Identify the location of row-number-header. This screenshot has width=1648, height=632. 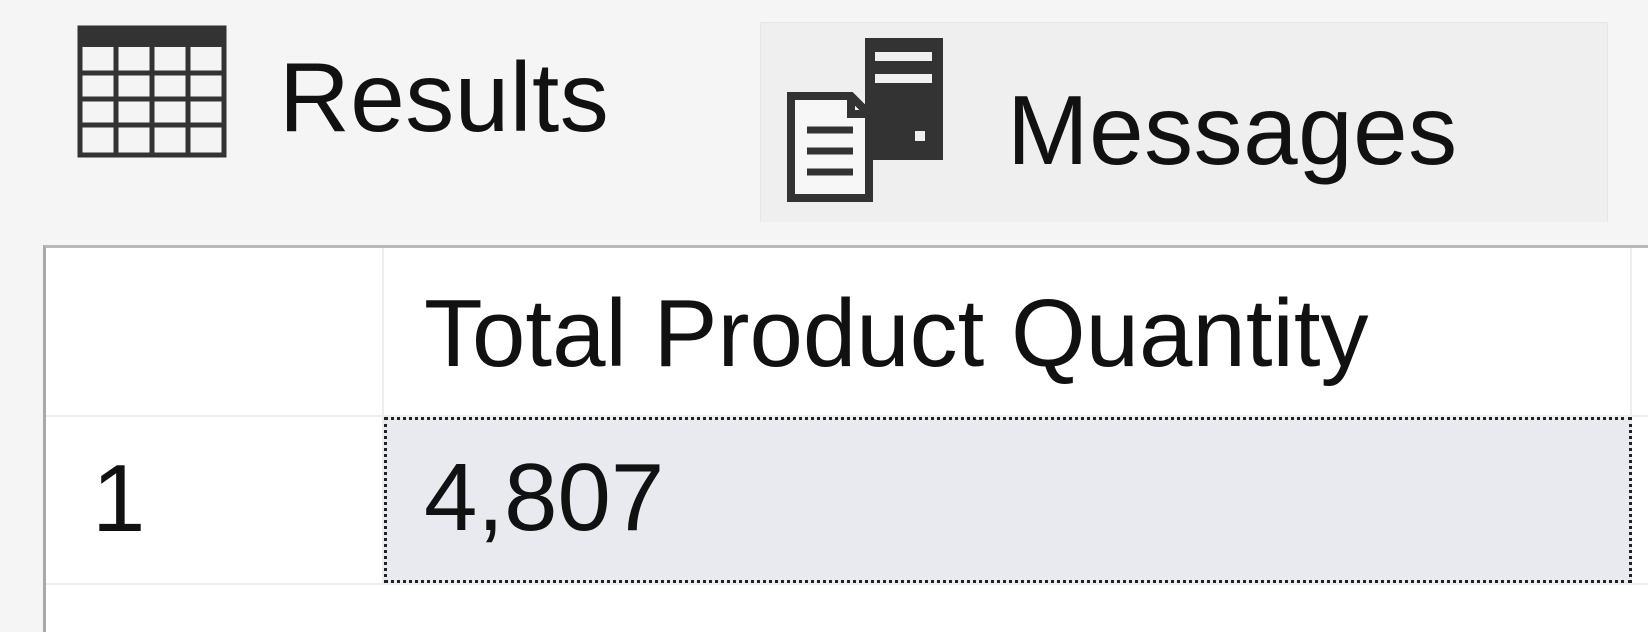
(215, 331).